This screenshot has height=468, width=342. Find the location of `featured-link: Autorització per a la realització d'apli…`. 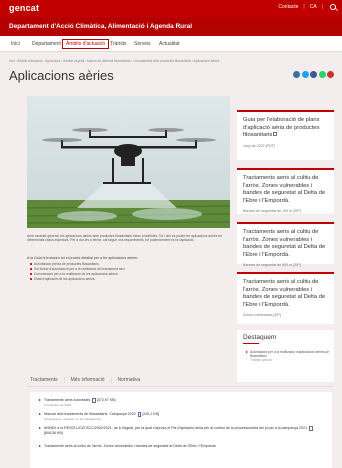

featured-link: Autorització per a la realització d'apli… is located at coordinates (288, 356).